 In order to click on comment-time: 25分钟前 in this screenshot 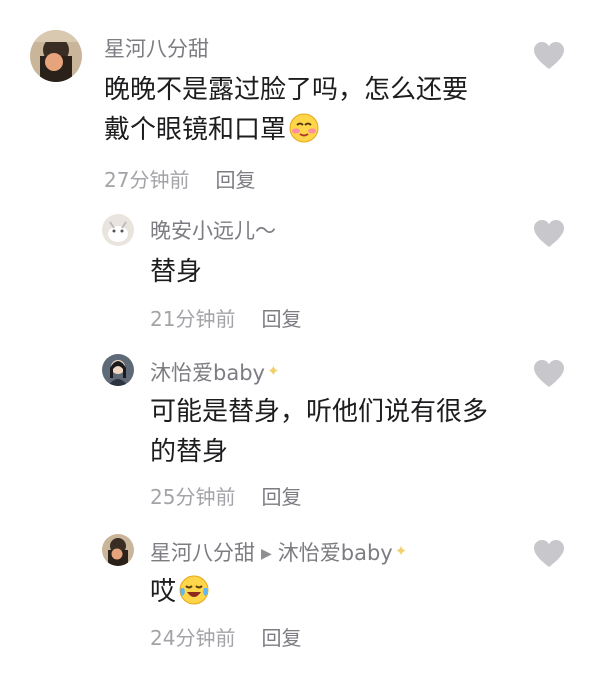, I will do `click(193, 497)`.